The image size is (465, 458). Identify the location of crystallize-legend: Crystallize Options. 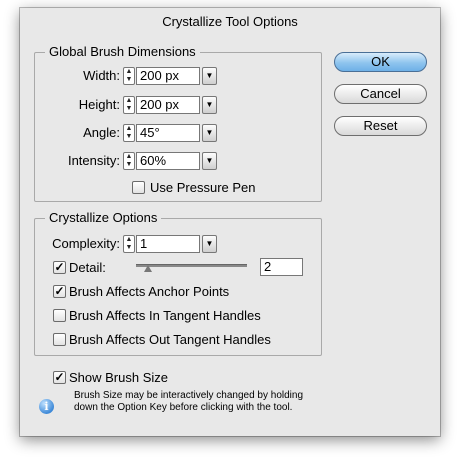
(103, 217).